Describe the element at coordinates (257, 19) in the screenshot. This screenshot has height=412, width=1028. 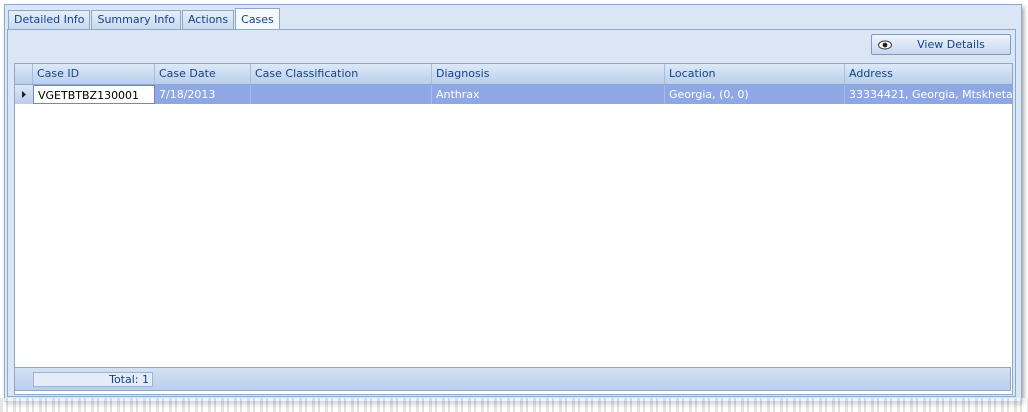
I see `tab-cases: Cases` at that location.